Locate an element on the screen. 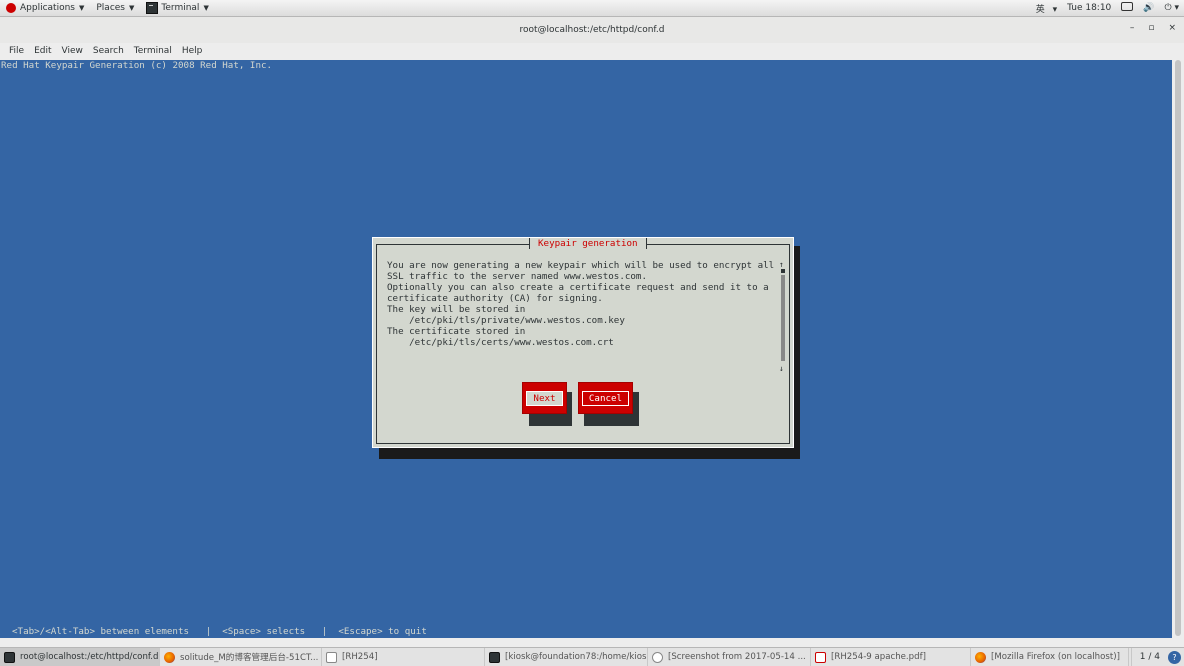 This screenshot has width=1184, height=666. arrow-down-icon: ↓ is located at coordinates (781, 369).